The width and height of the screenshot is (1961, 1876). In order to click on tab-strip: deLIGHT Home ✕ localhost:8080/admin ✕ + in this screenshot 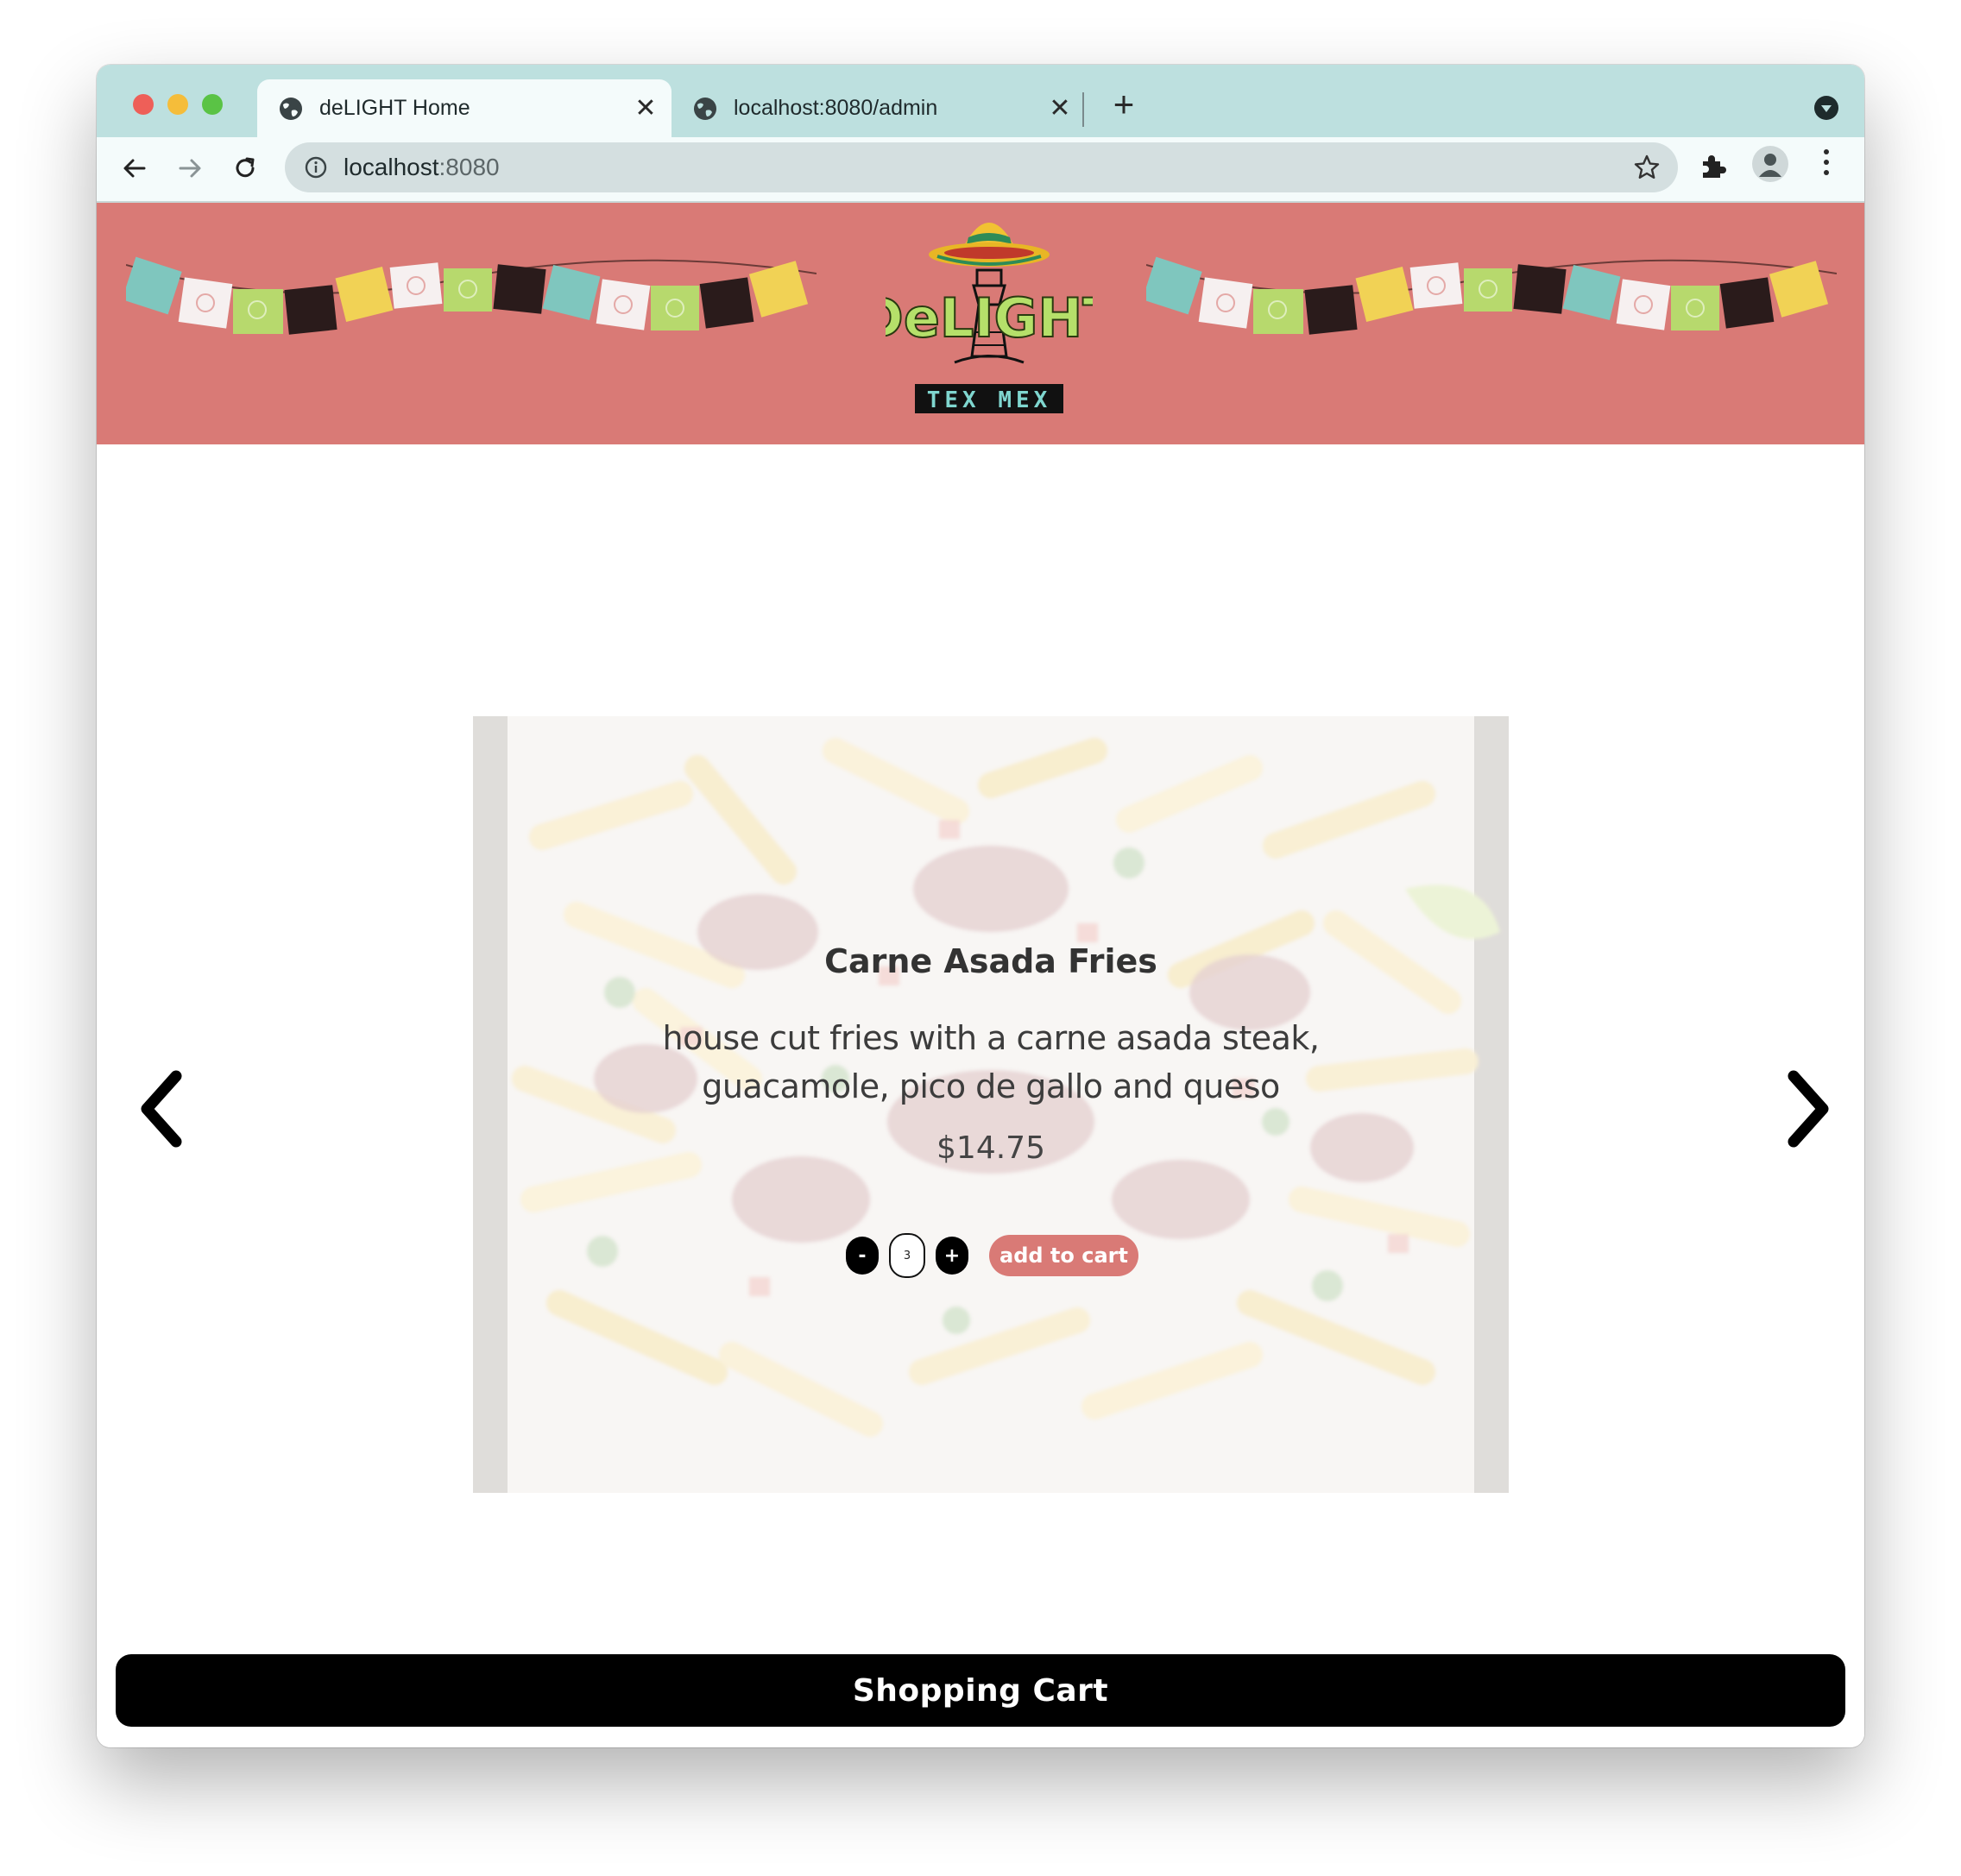, I will do `click(980, 101)`.